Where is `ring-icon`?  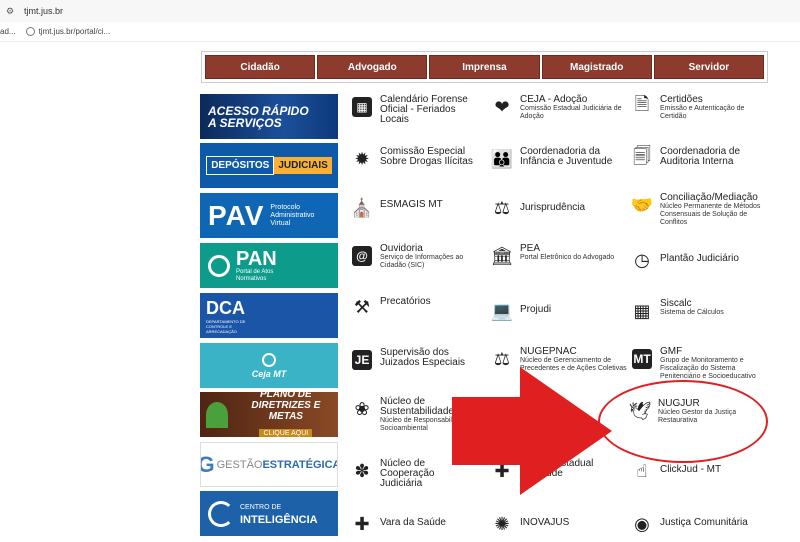 ring-icon is located at coordinates (221, 513).